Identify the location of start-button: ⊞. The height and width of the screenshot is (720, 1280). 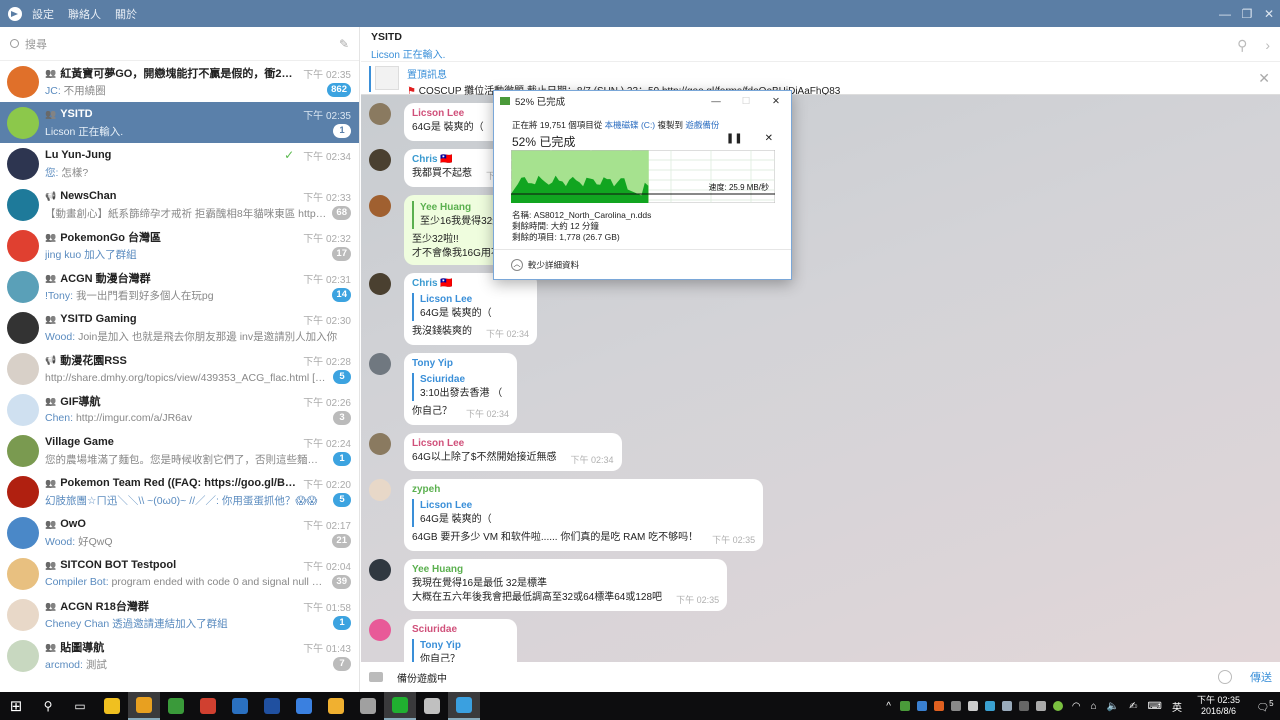
(16, 706).